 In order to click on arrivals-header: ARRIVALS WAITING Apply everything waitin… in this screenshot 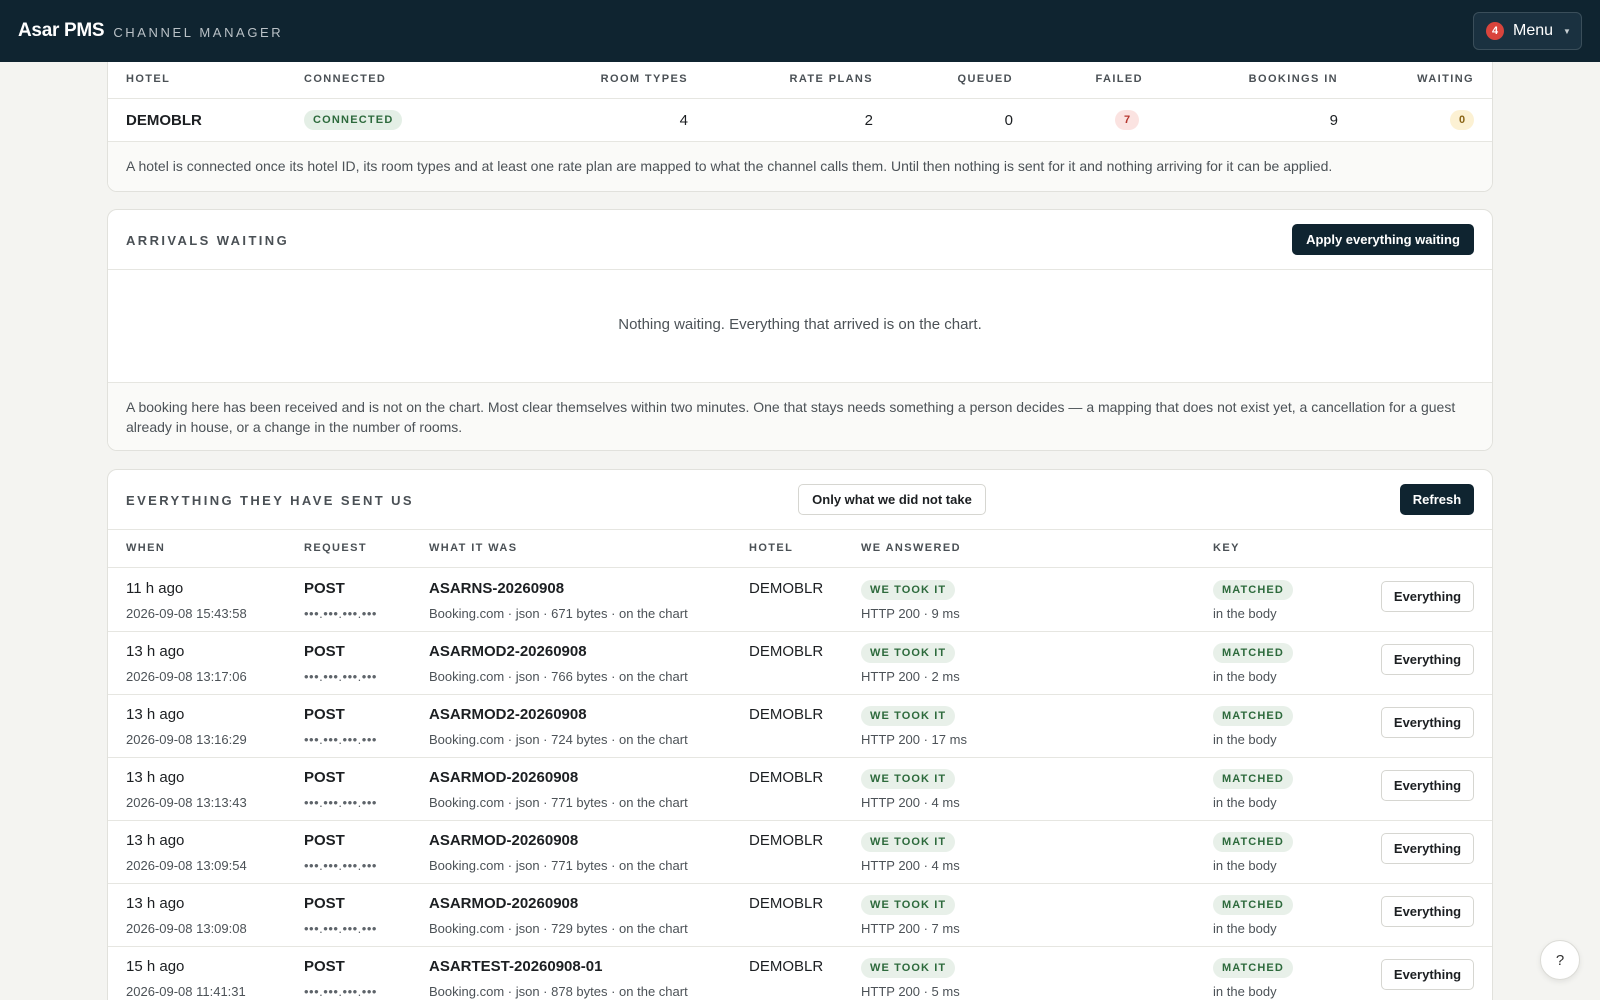, I will do `click(800, 240)`.